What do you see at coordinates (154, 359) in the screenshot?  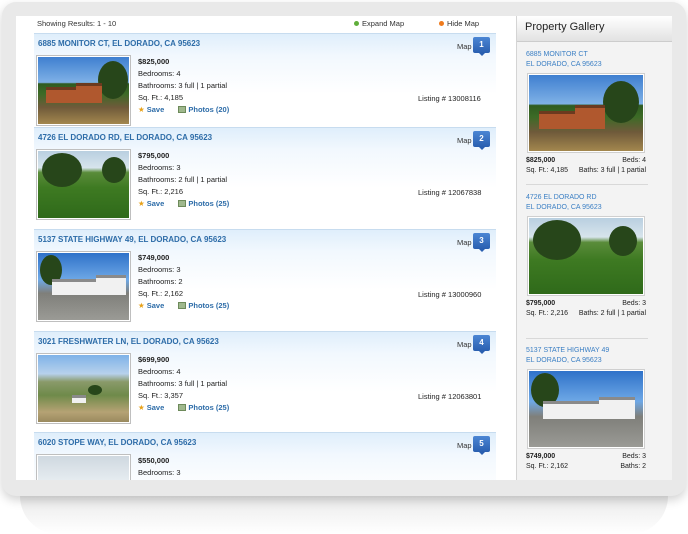 I see `listing-price: $699,900` at bounding box center [154, 359].